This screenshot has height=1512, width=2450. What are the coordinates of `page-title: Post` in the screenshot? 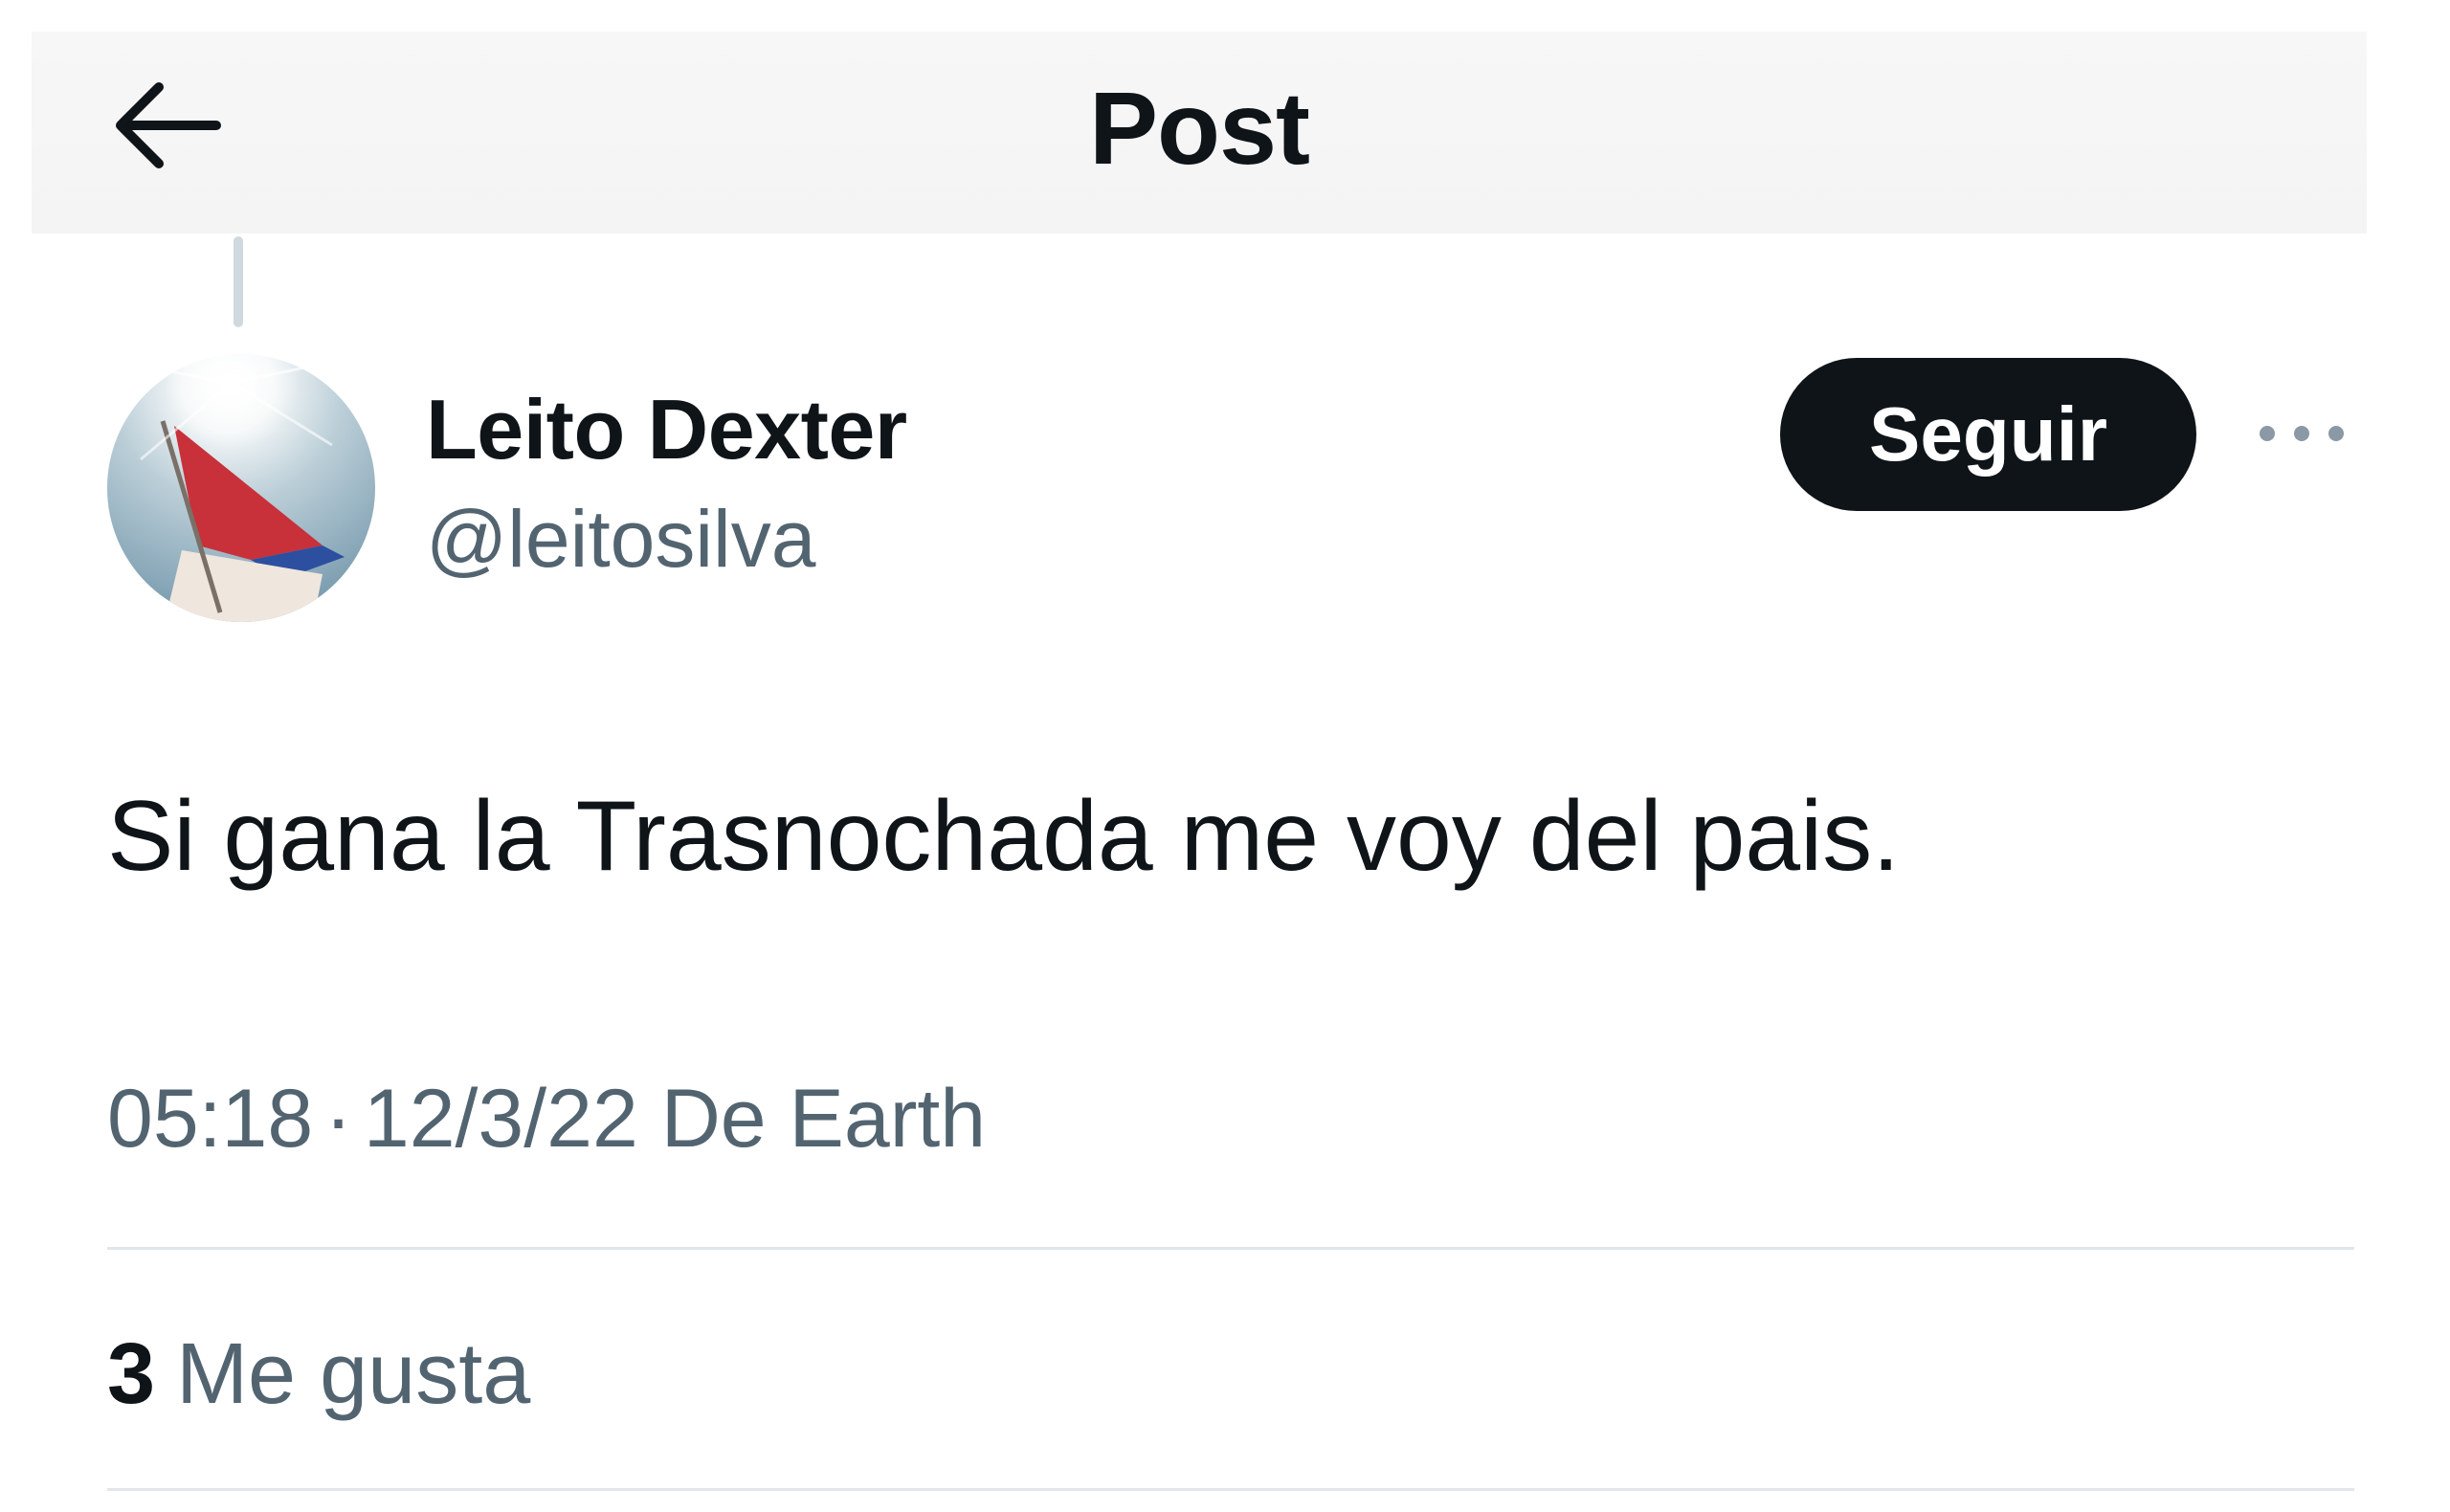 It's located at (1199, 128).